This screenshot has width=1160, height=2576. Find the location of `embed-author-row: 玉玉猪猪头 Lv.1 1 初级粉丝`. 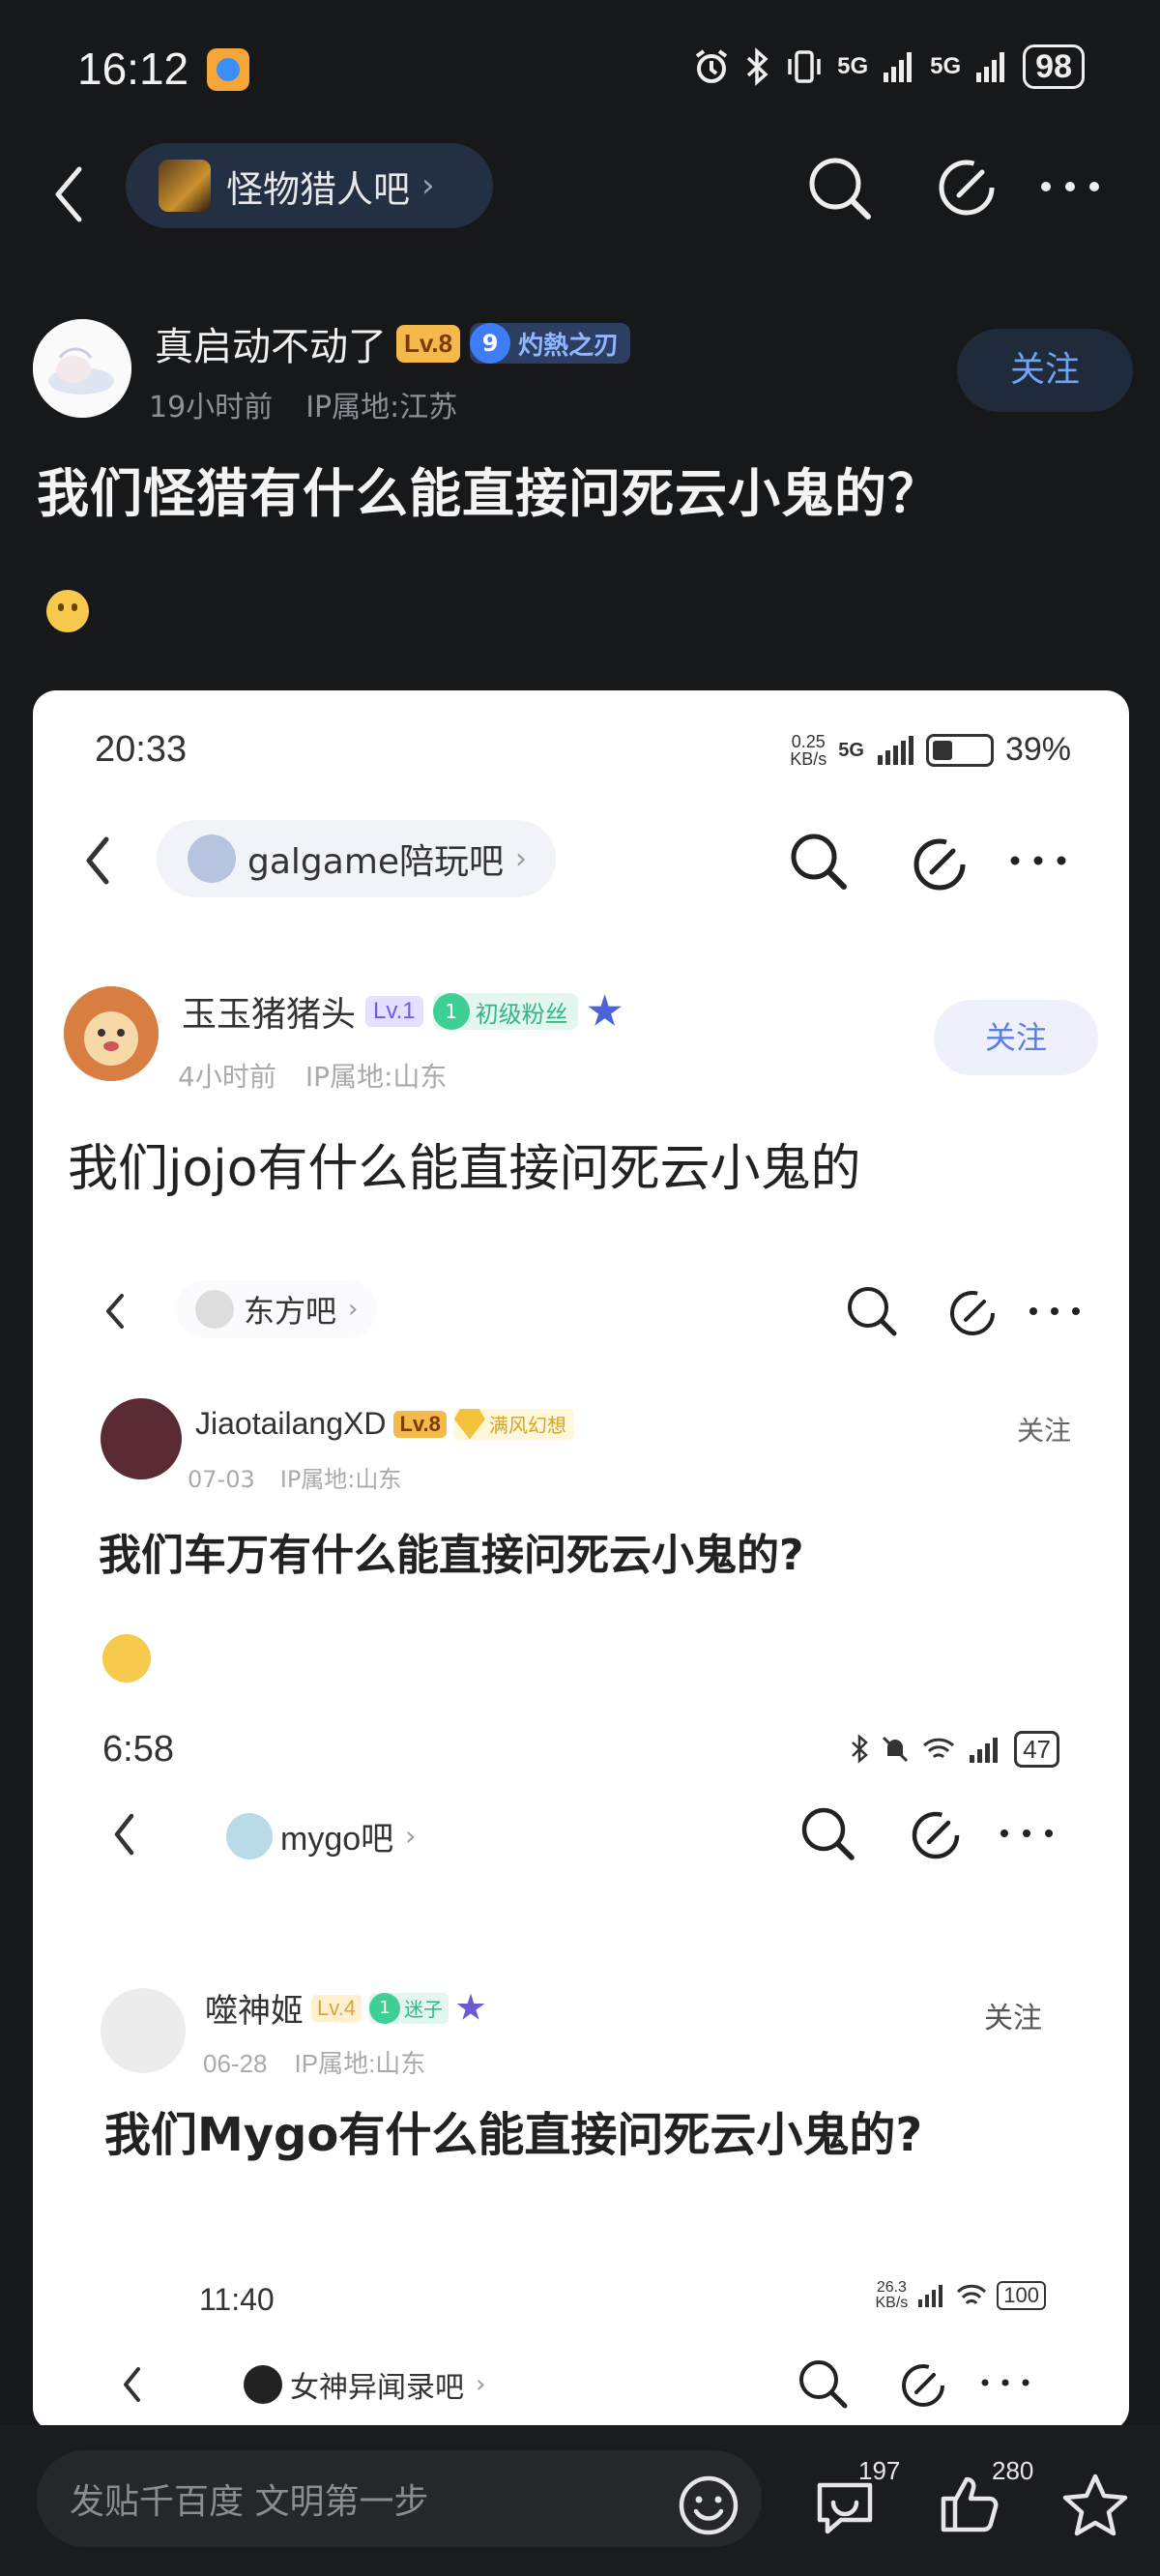

embed-author-row: 玉玉猪猪头 Lv.1 1 初级粉丝 is located at coordinates (403, 1011).